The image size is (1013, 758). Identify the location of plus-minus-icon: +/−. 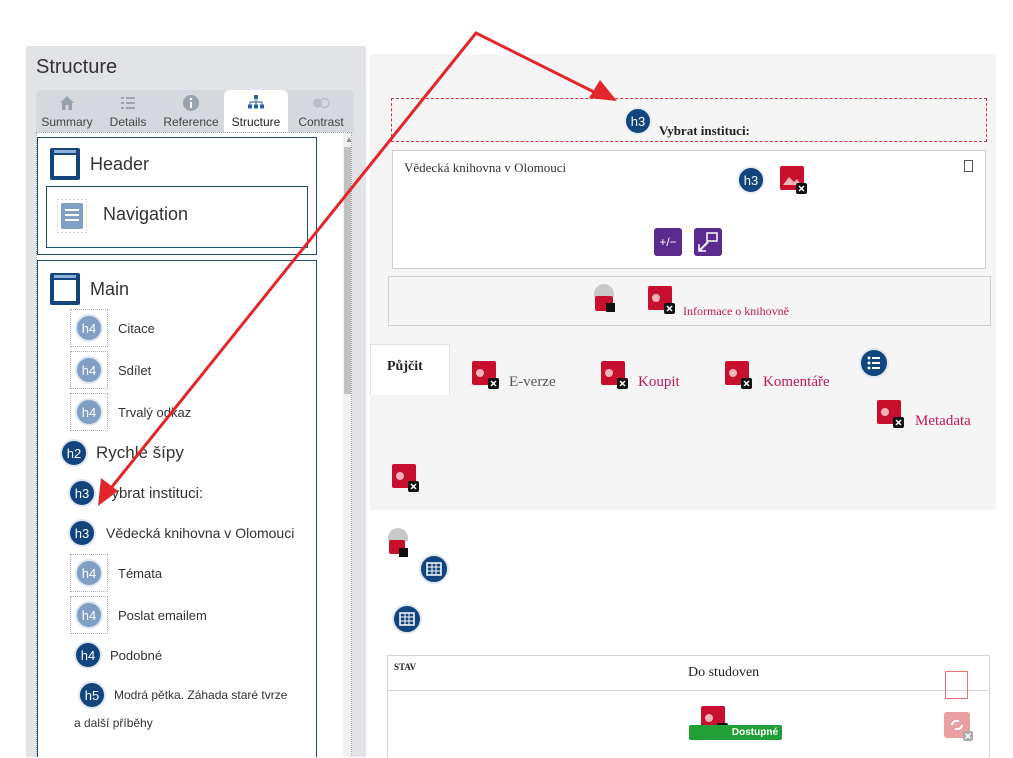
(668, 242).